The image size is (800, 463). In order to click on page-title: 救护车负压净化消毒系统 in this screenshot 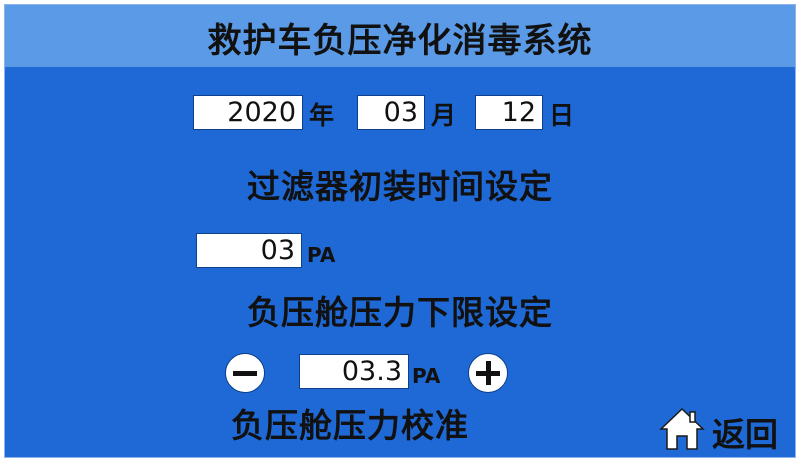, I will do `click(400, 41)`.